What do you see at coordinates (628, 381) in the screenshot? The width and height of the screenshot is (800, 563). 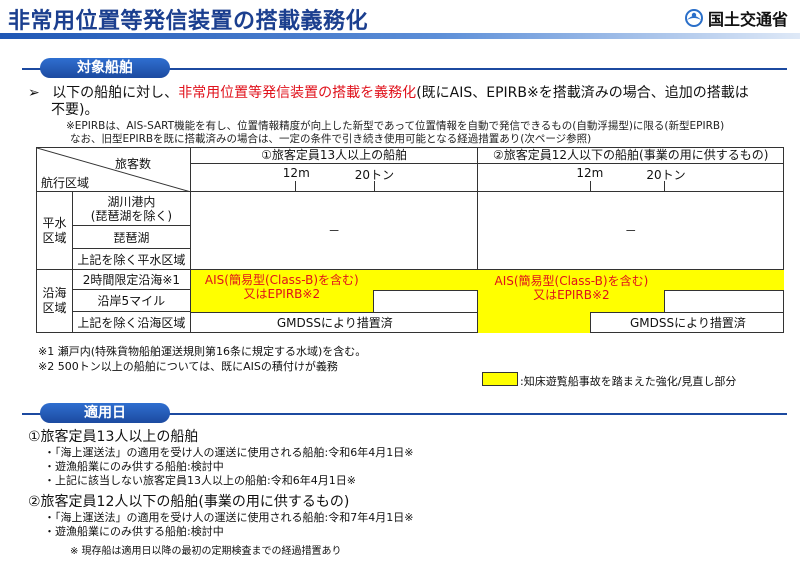 I see `legend-label: :知床遊覧船事故を踏まえた強化/見直し部分` at bounding box center [628, 381].